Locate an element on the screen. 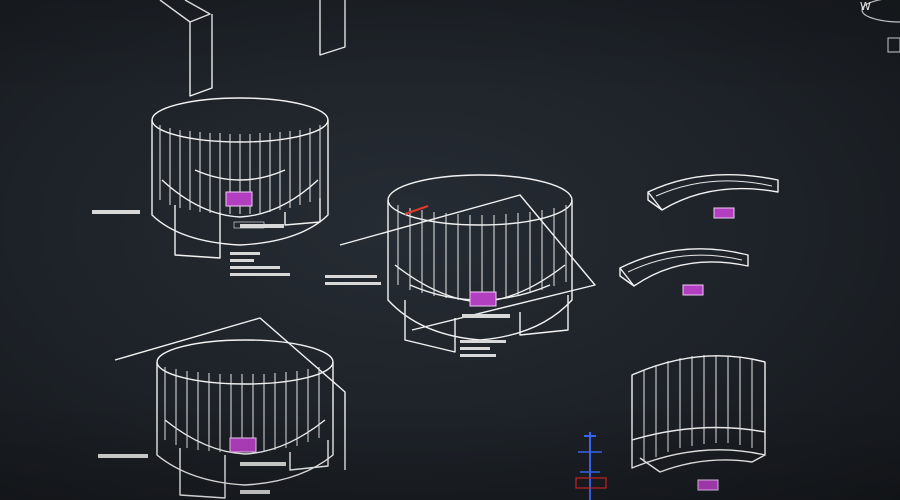 The width and height of the screenshot is (900, 500). bench-2-marker is located at coordinates (693, 290).